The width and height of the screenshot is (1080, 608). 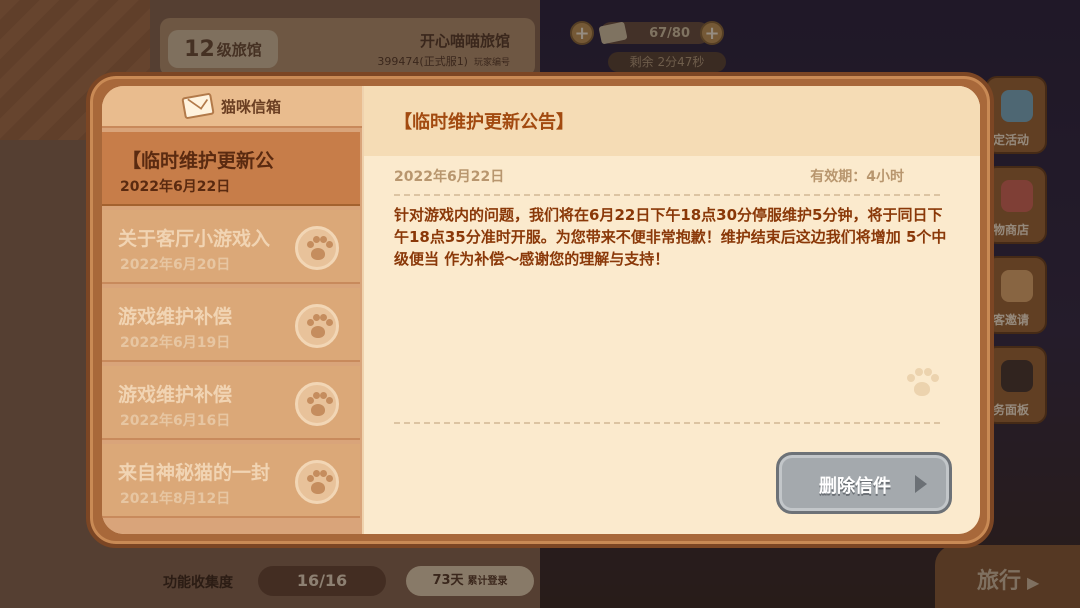 I want to click on mail-item-title: 关于客厅小游戏入, so click(x=194, y=239).